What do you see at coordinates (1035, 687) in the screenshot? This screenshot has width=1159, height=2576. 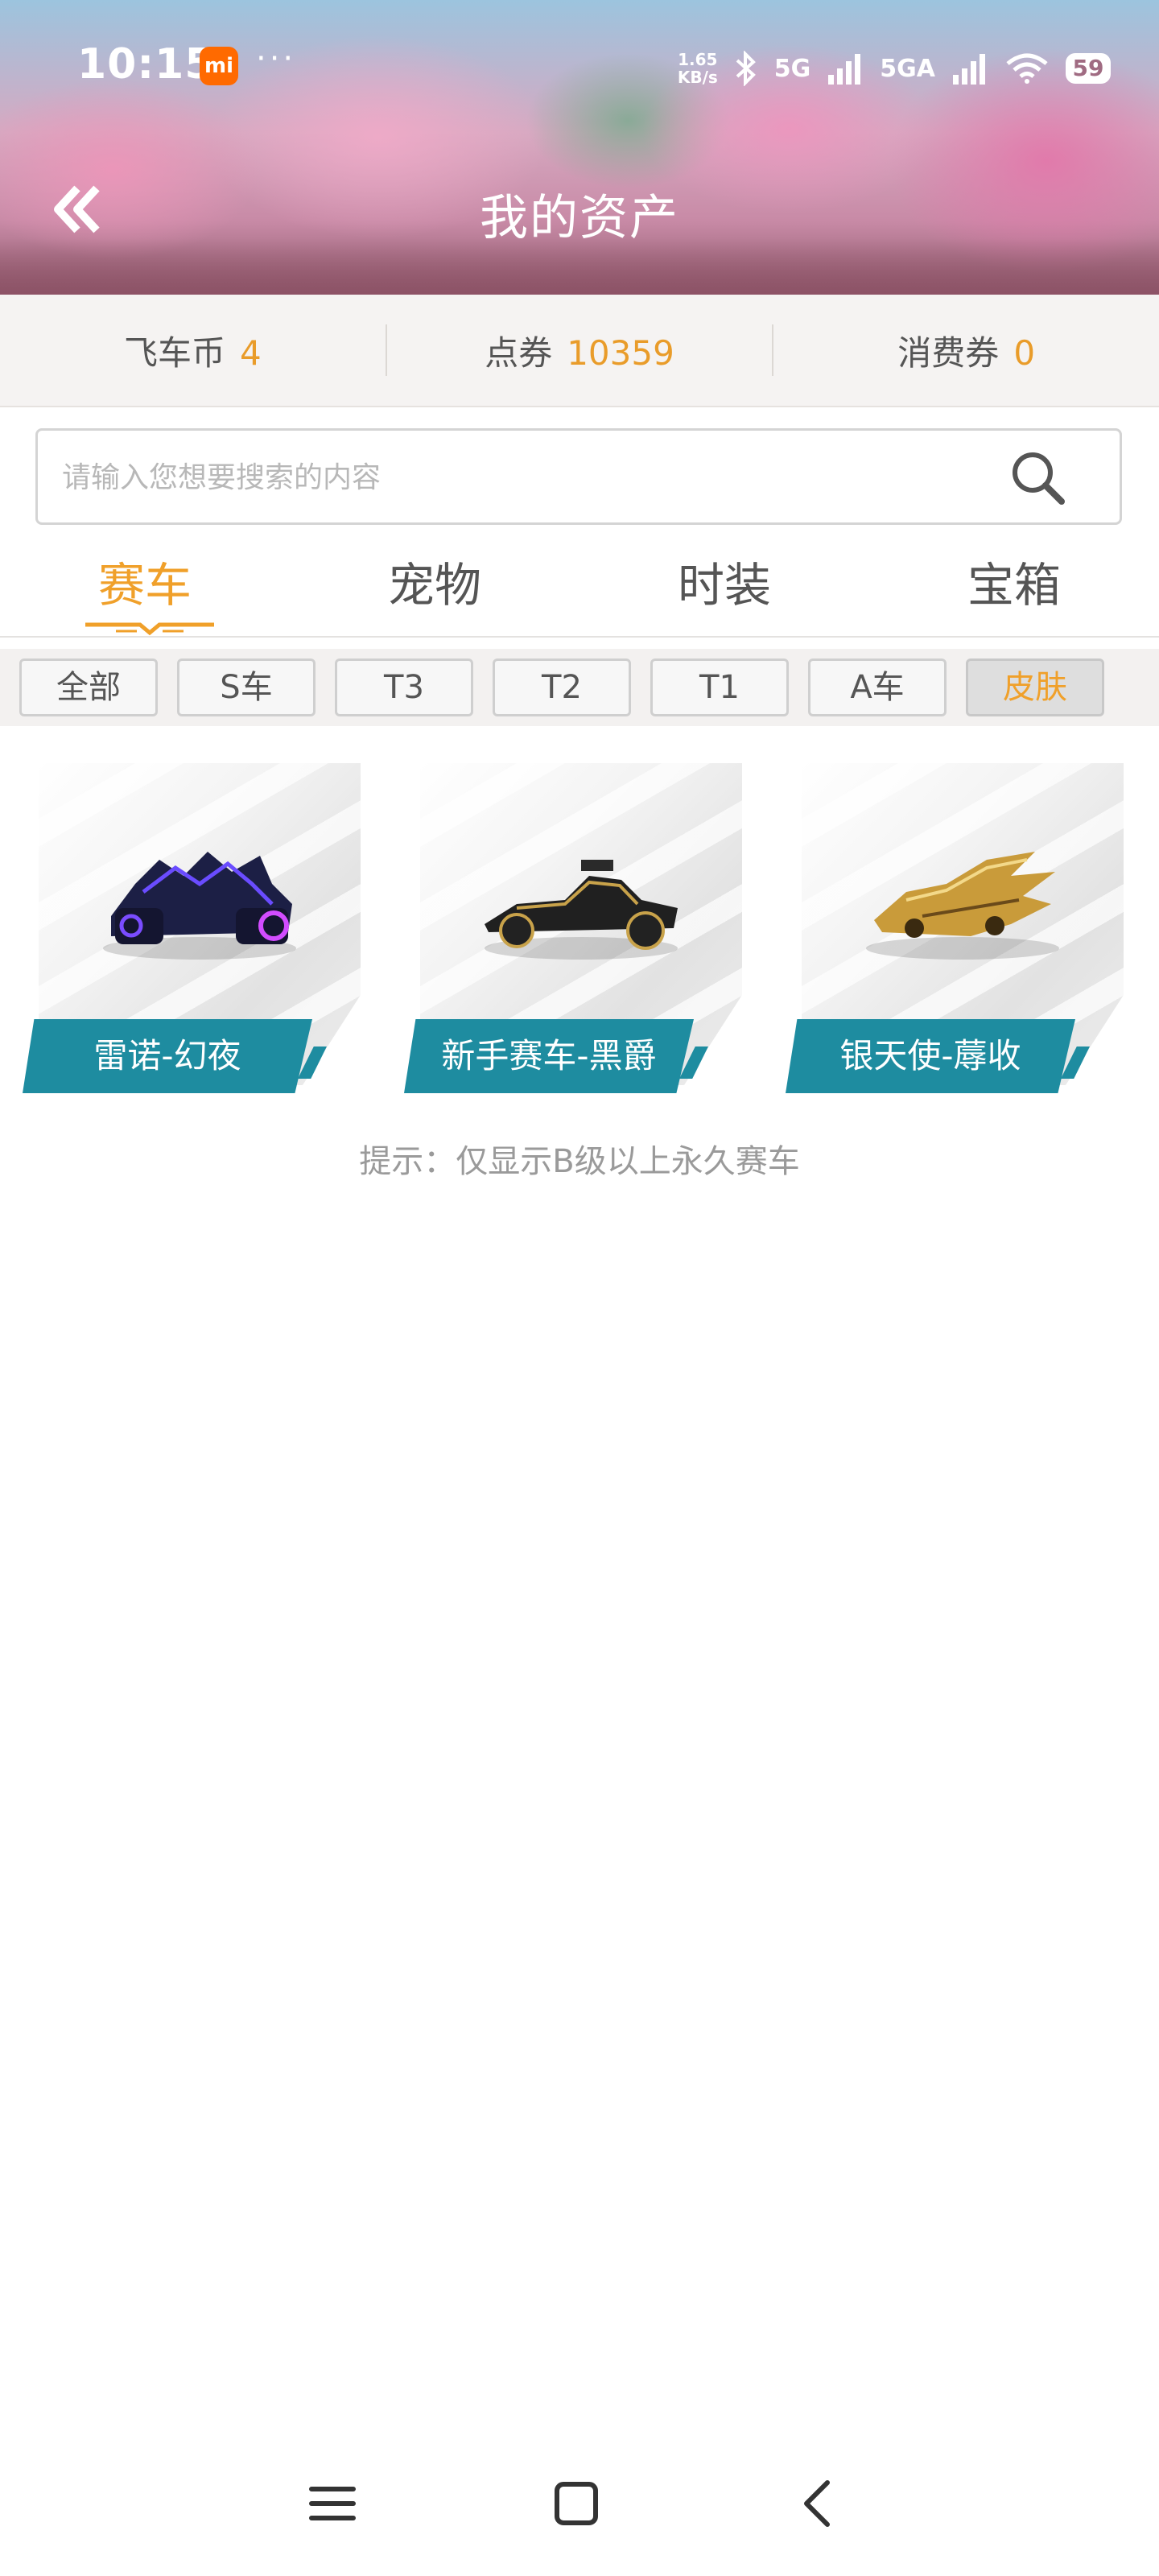 I see `filter-skin: 皮肤` at bounding box center [1035, 687].